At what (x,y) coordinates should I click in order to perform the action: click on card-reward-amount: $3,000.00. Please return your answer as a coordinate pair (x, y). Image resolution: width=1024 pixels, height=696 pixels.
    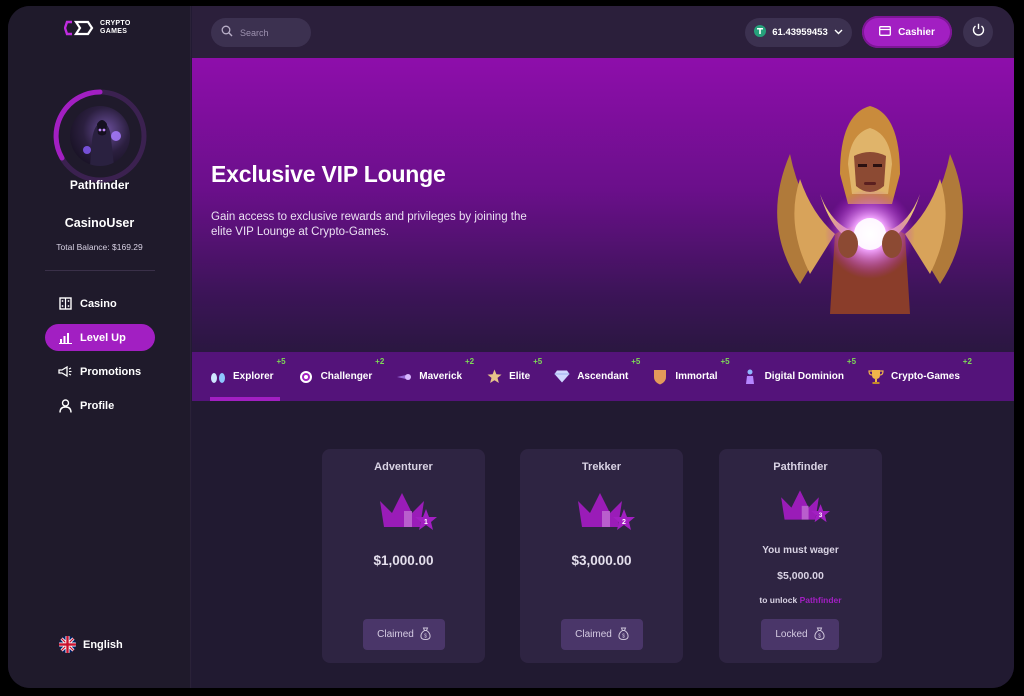
    Looking at the image, I should click on (601, 560).